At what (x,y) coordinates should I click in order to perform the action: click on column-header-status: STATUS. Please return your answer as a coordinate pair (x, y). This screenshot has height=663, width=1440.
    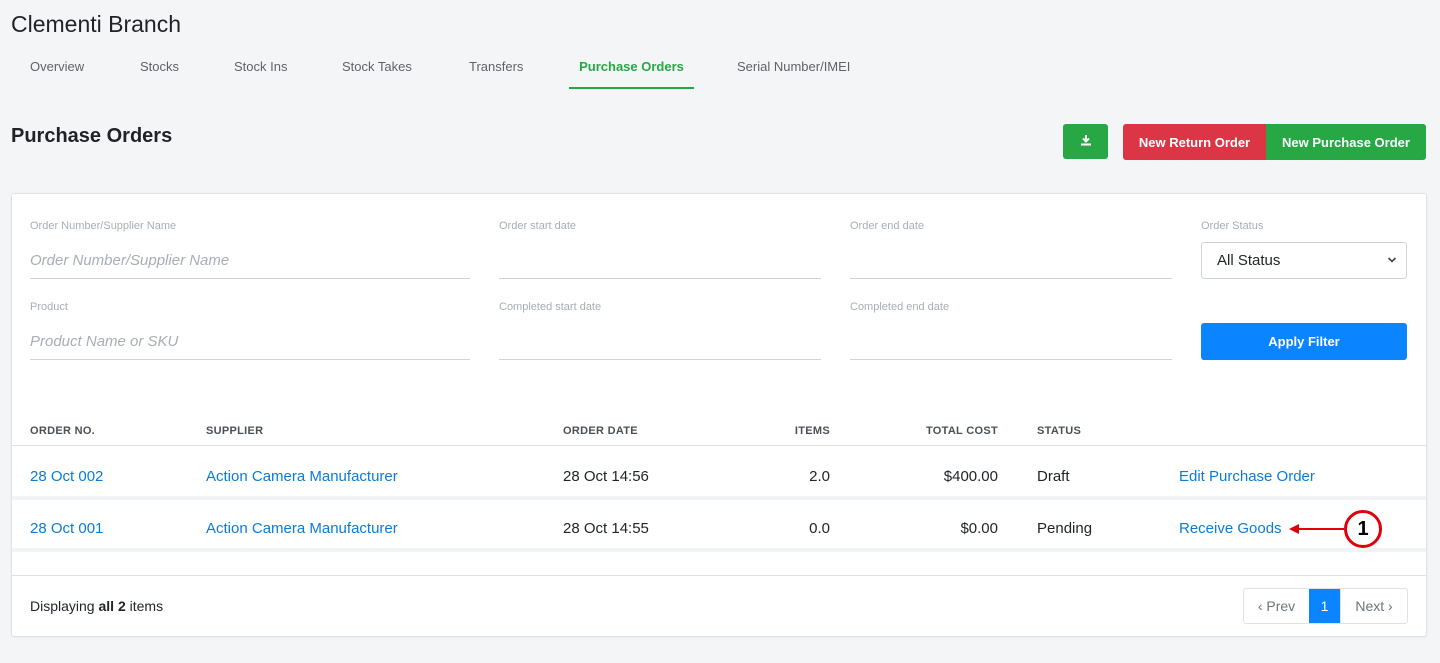
    Looking at the image, I should click on (1059, 431).